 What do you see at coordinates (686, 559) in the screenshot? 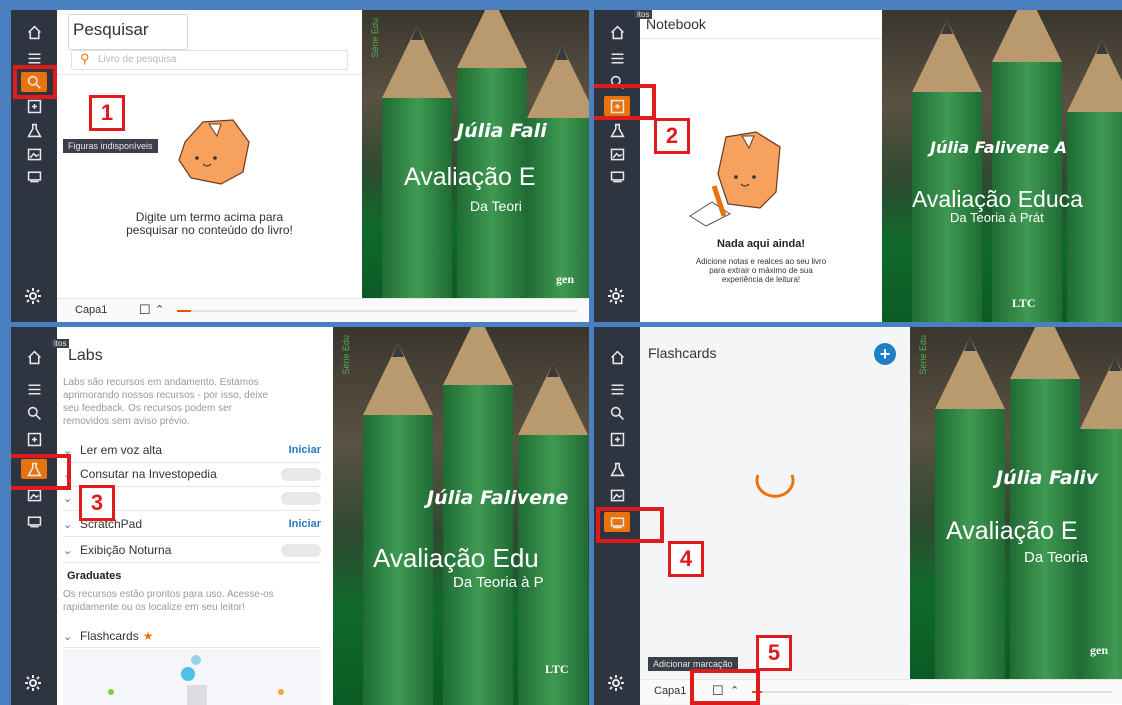
I see `annotation-badge-4: 4` at bounding box center [686, 559].